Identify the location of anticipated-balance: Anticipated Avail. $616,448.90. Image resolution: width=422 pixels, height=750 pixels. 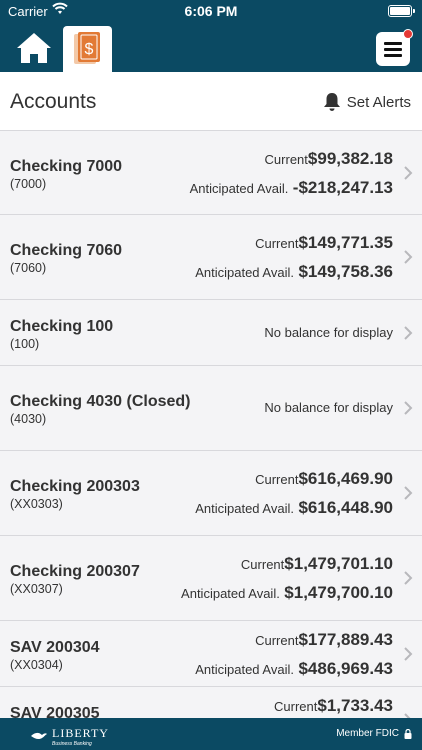
(294, 508).